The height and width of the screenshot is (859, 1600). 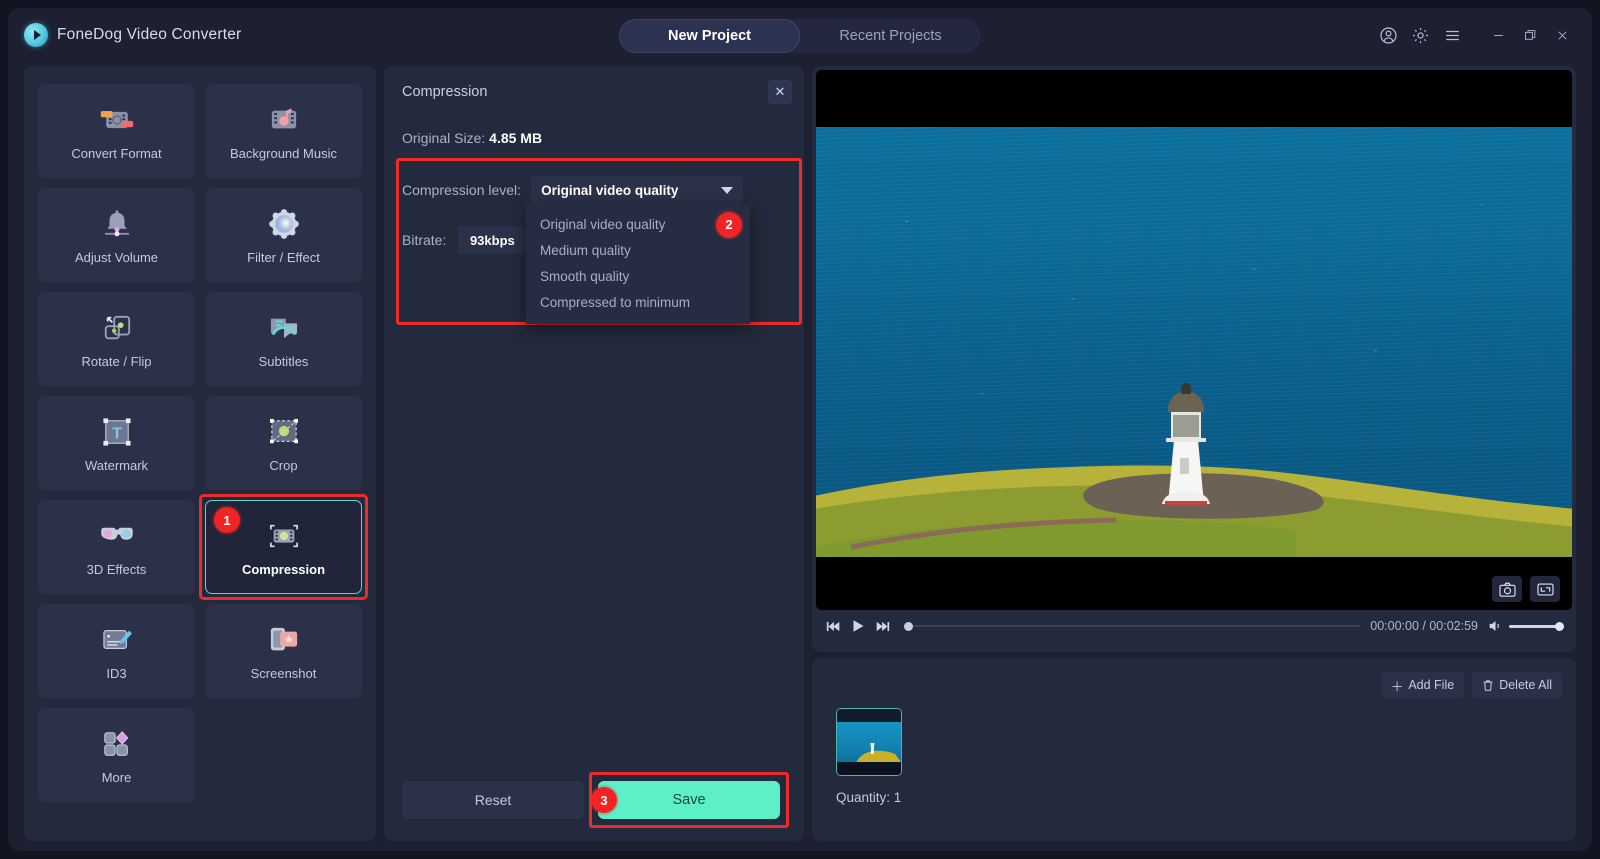 I want to click on thumb-letterbox-bottom, so click(x=869, y=768).